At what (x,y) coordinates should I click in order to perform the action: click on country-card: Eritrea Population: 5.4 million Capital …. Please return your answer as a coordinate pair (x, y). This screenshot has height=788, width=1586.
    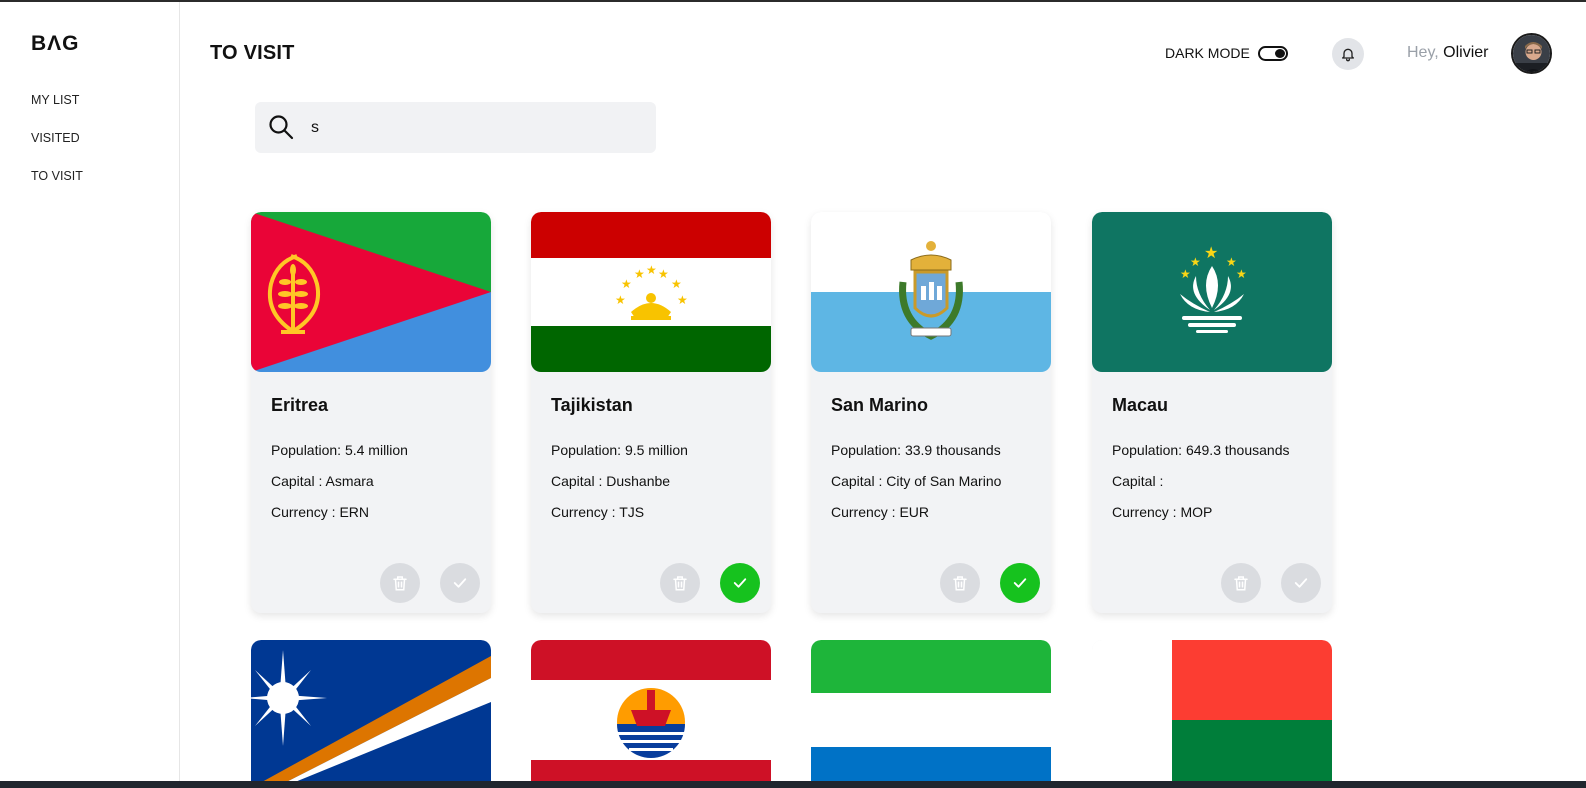
    Looking at the image, I should click on (371, 412).